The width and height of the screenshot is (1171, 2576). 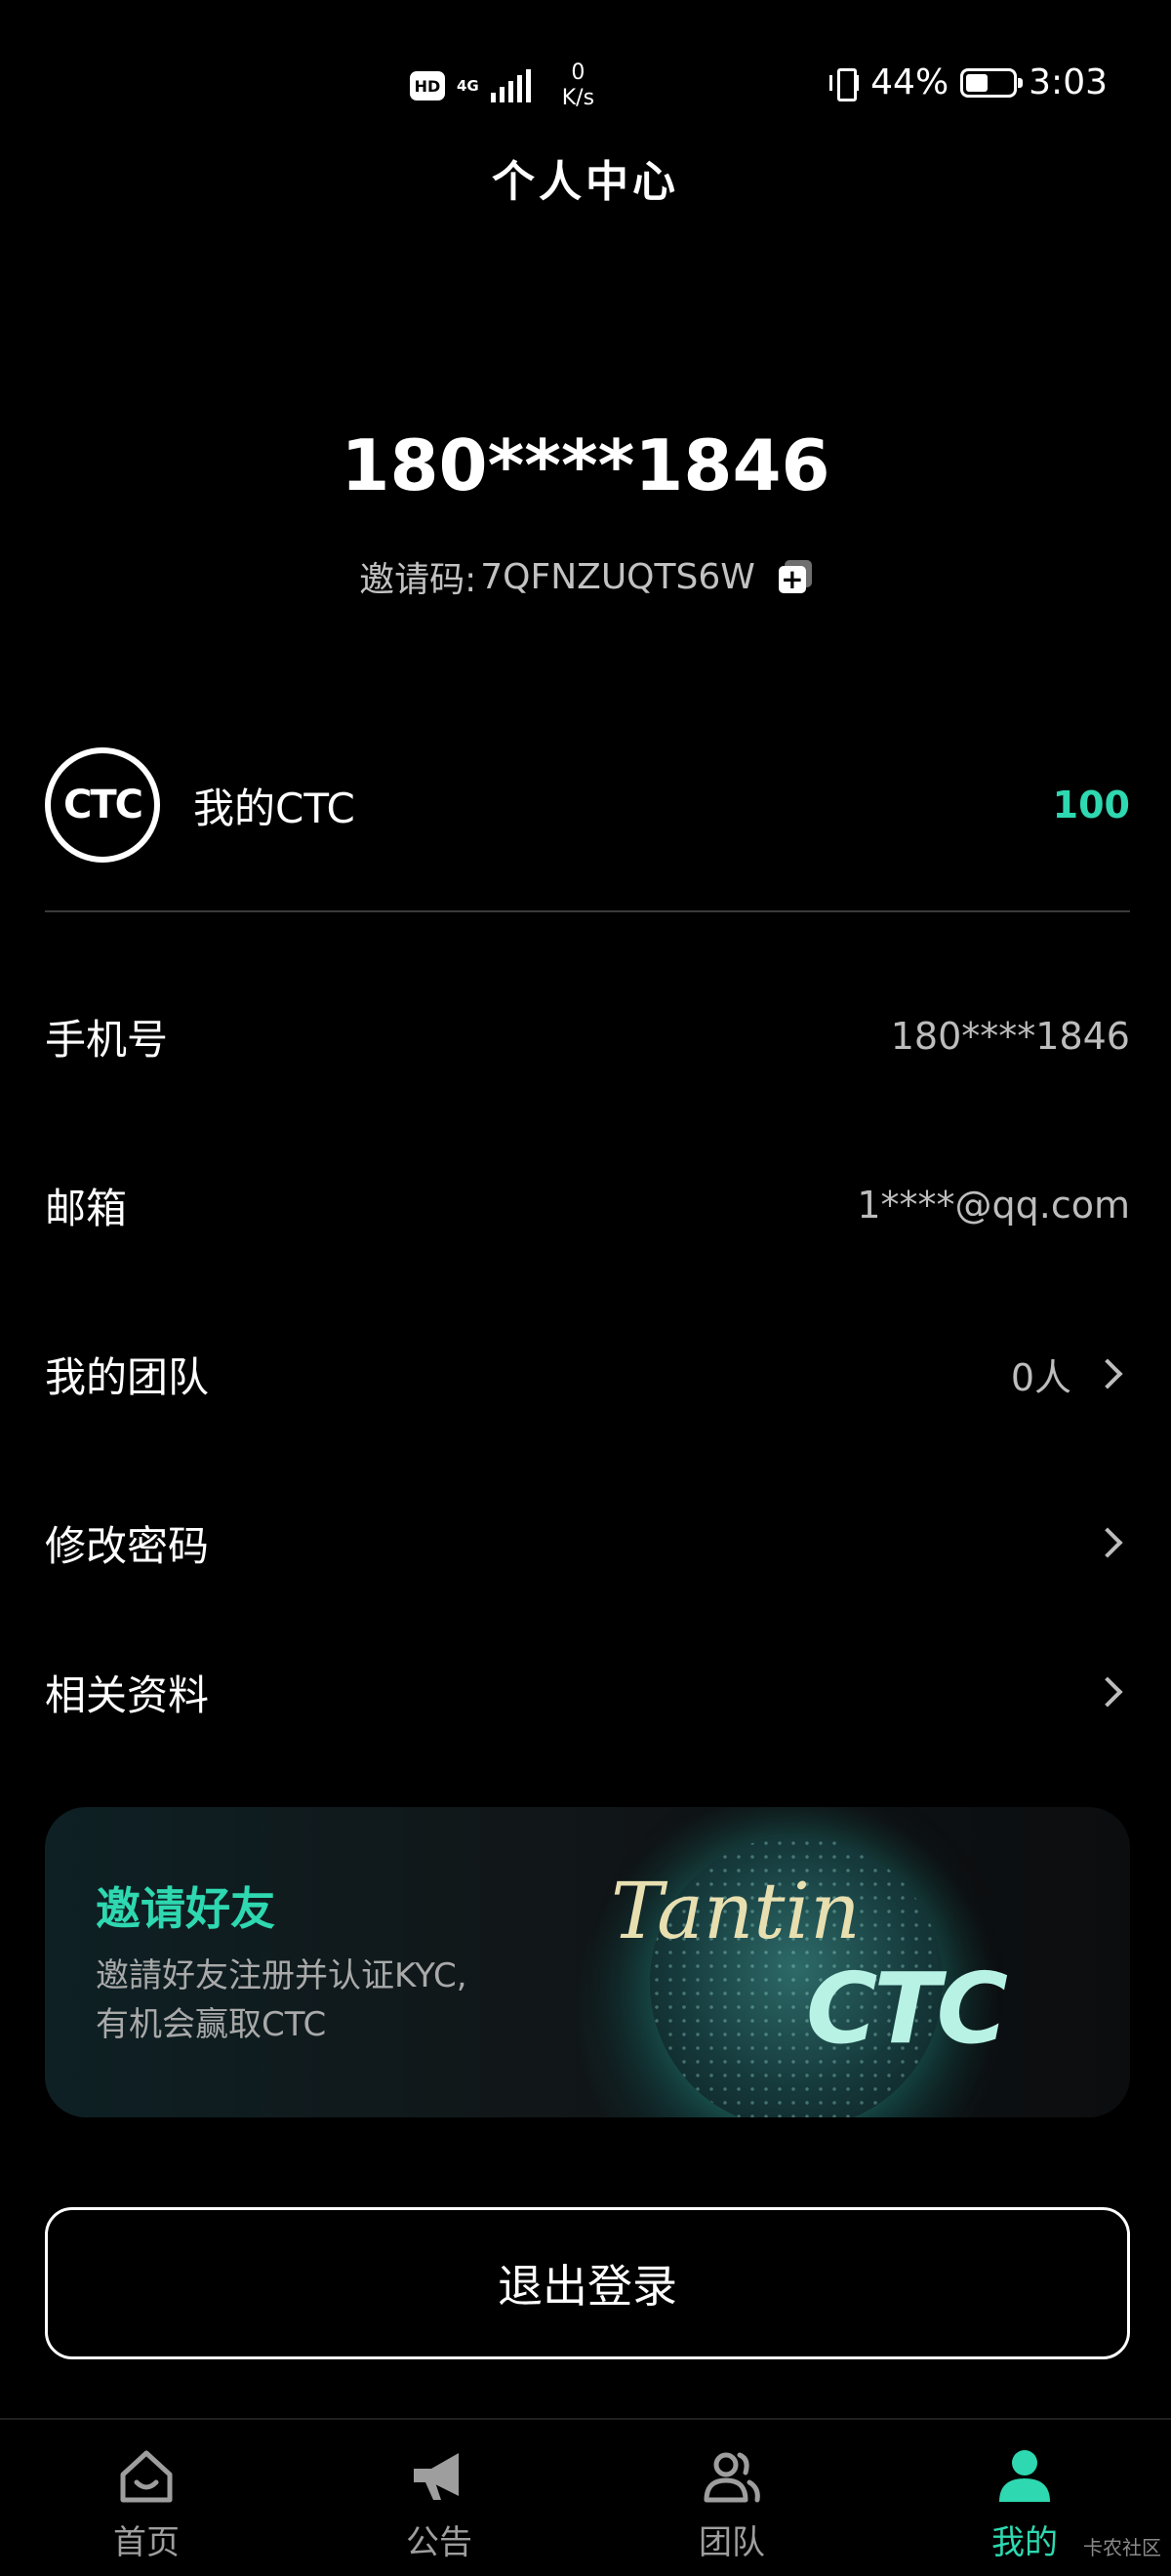 What do you see at coordinates (587, 1543) in the screenshot?
I see `change-password-row: 修改密码` at bounding box center [587, 1543].